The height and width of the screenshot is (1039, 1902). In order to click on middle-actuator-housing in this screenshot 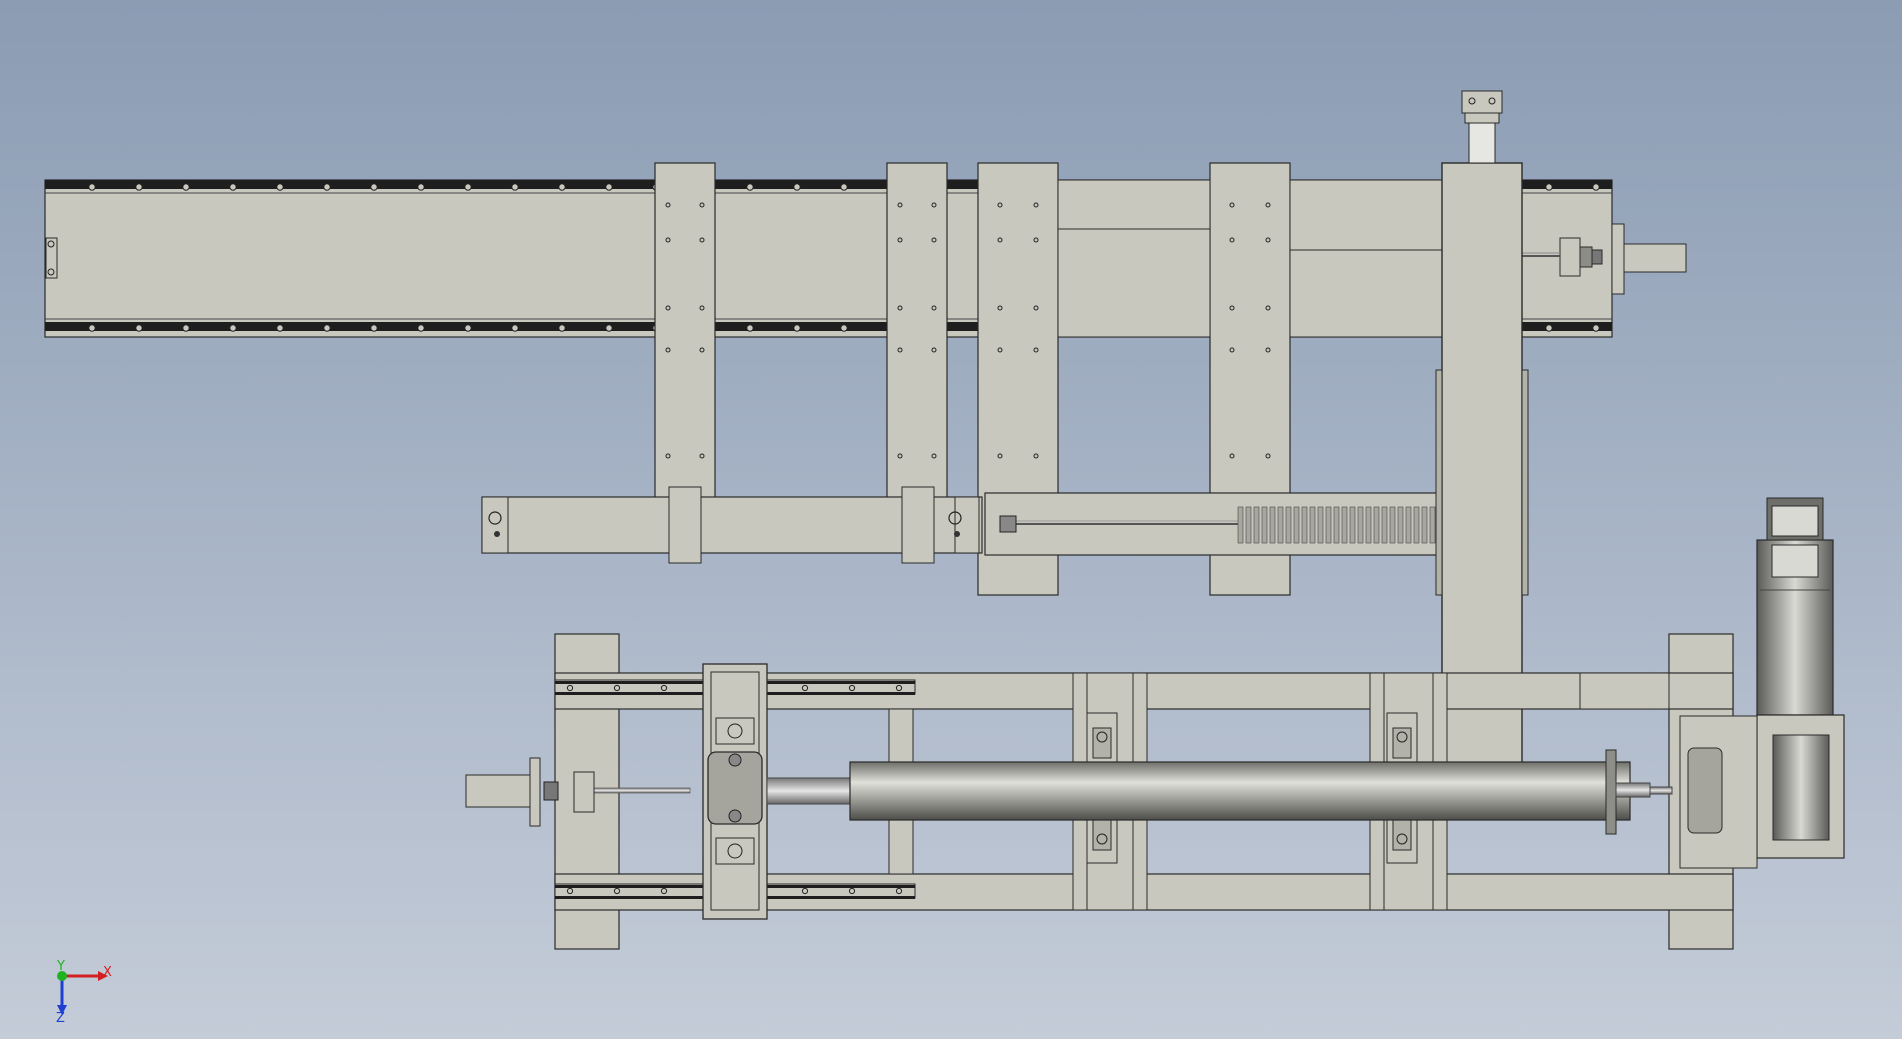, I will do `click(732, 525)`.